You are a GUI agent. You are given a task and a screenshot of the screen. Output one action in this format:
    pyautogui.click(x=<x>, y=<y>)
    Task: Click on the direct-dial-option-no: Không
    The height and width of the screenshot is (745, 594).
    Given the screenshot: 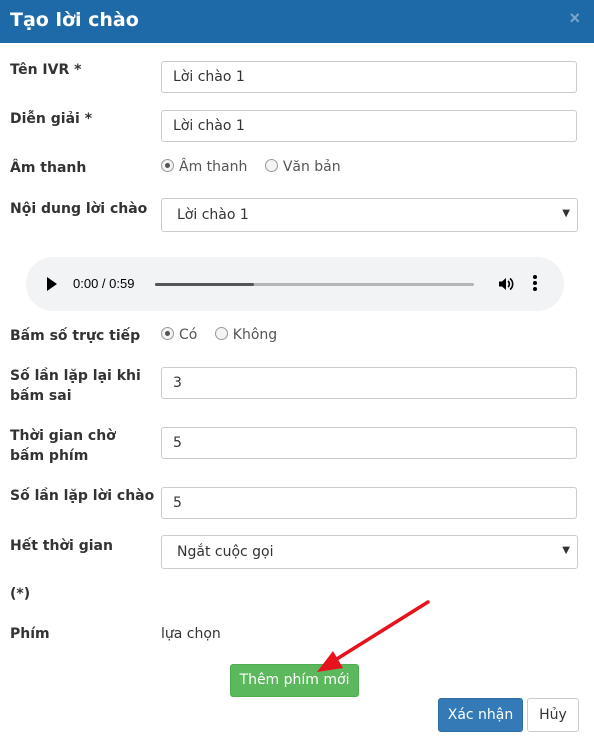 What is the action you would take?
    pyautogui.click(x=245, y=335)
    